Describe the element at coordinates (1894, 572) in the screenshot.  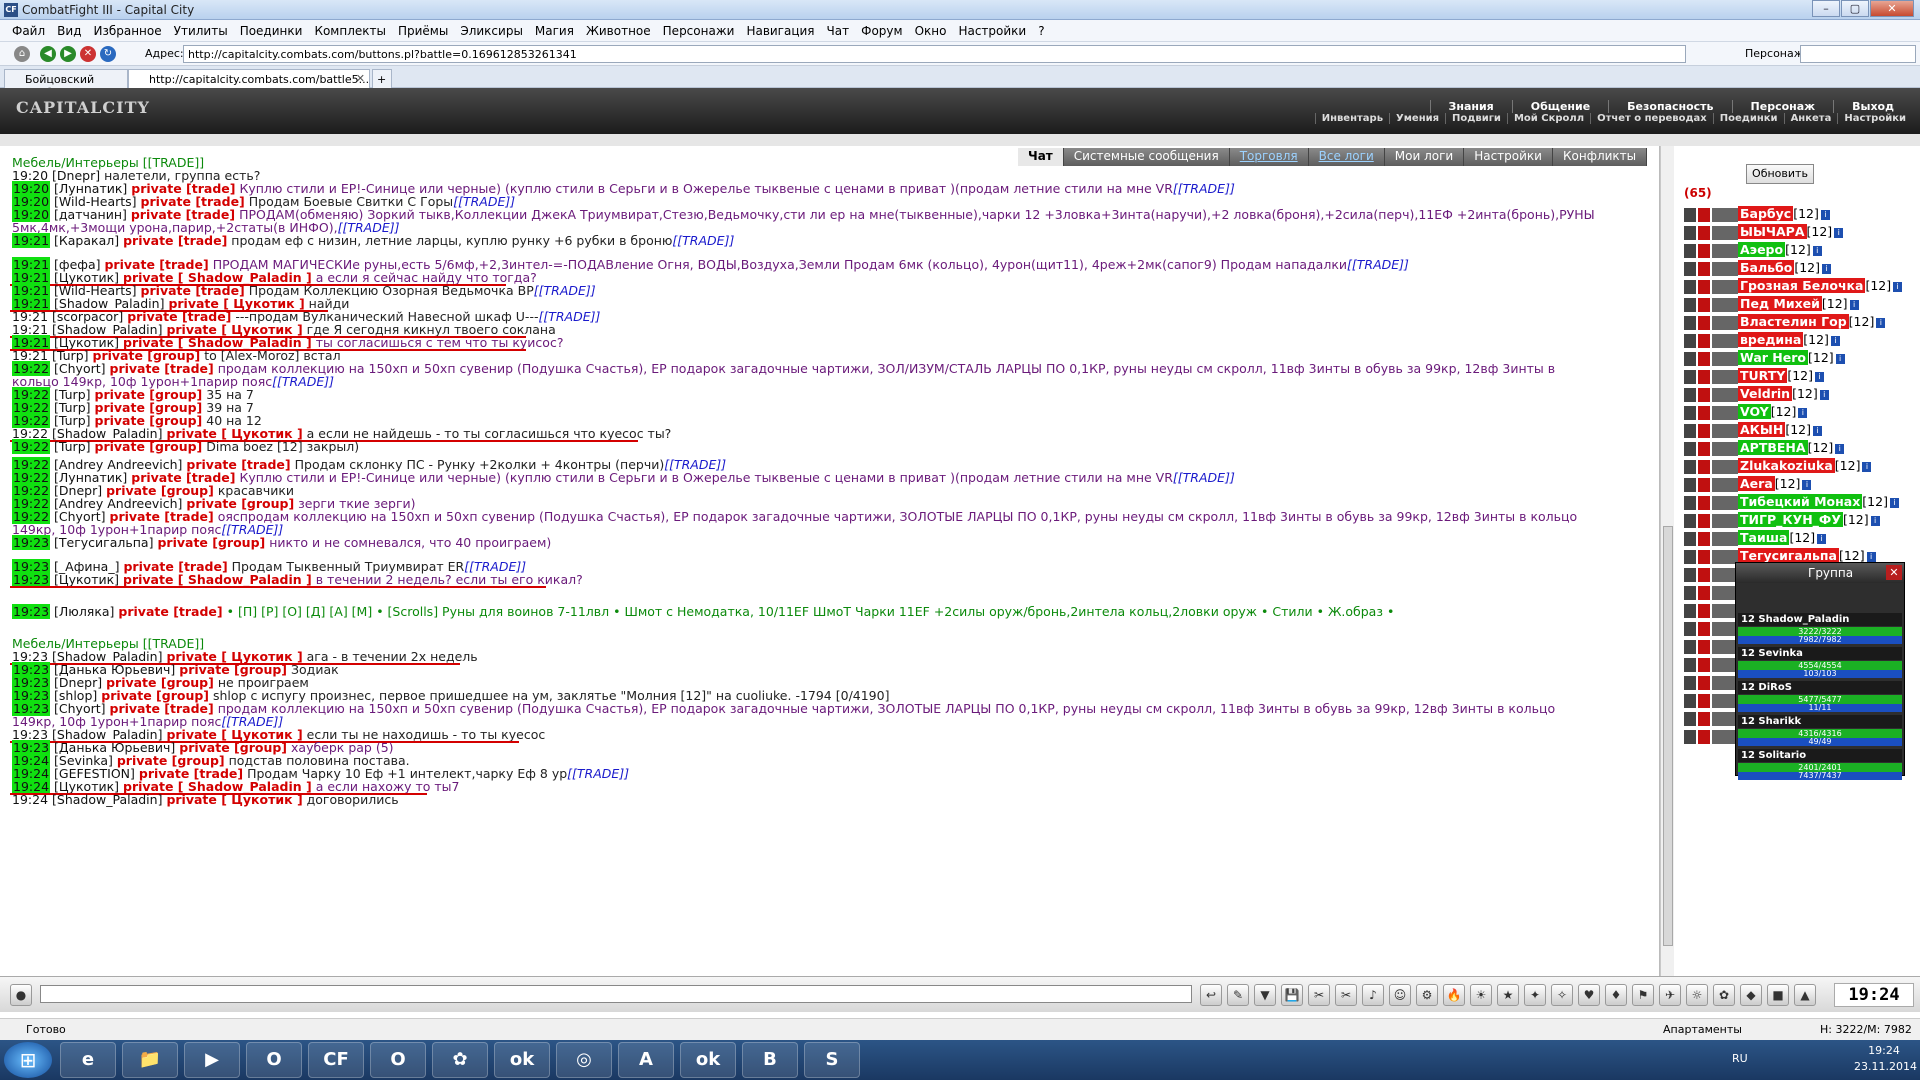
I see `close-icon: ✕` at that location.